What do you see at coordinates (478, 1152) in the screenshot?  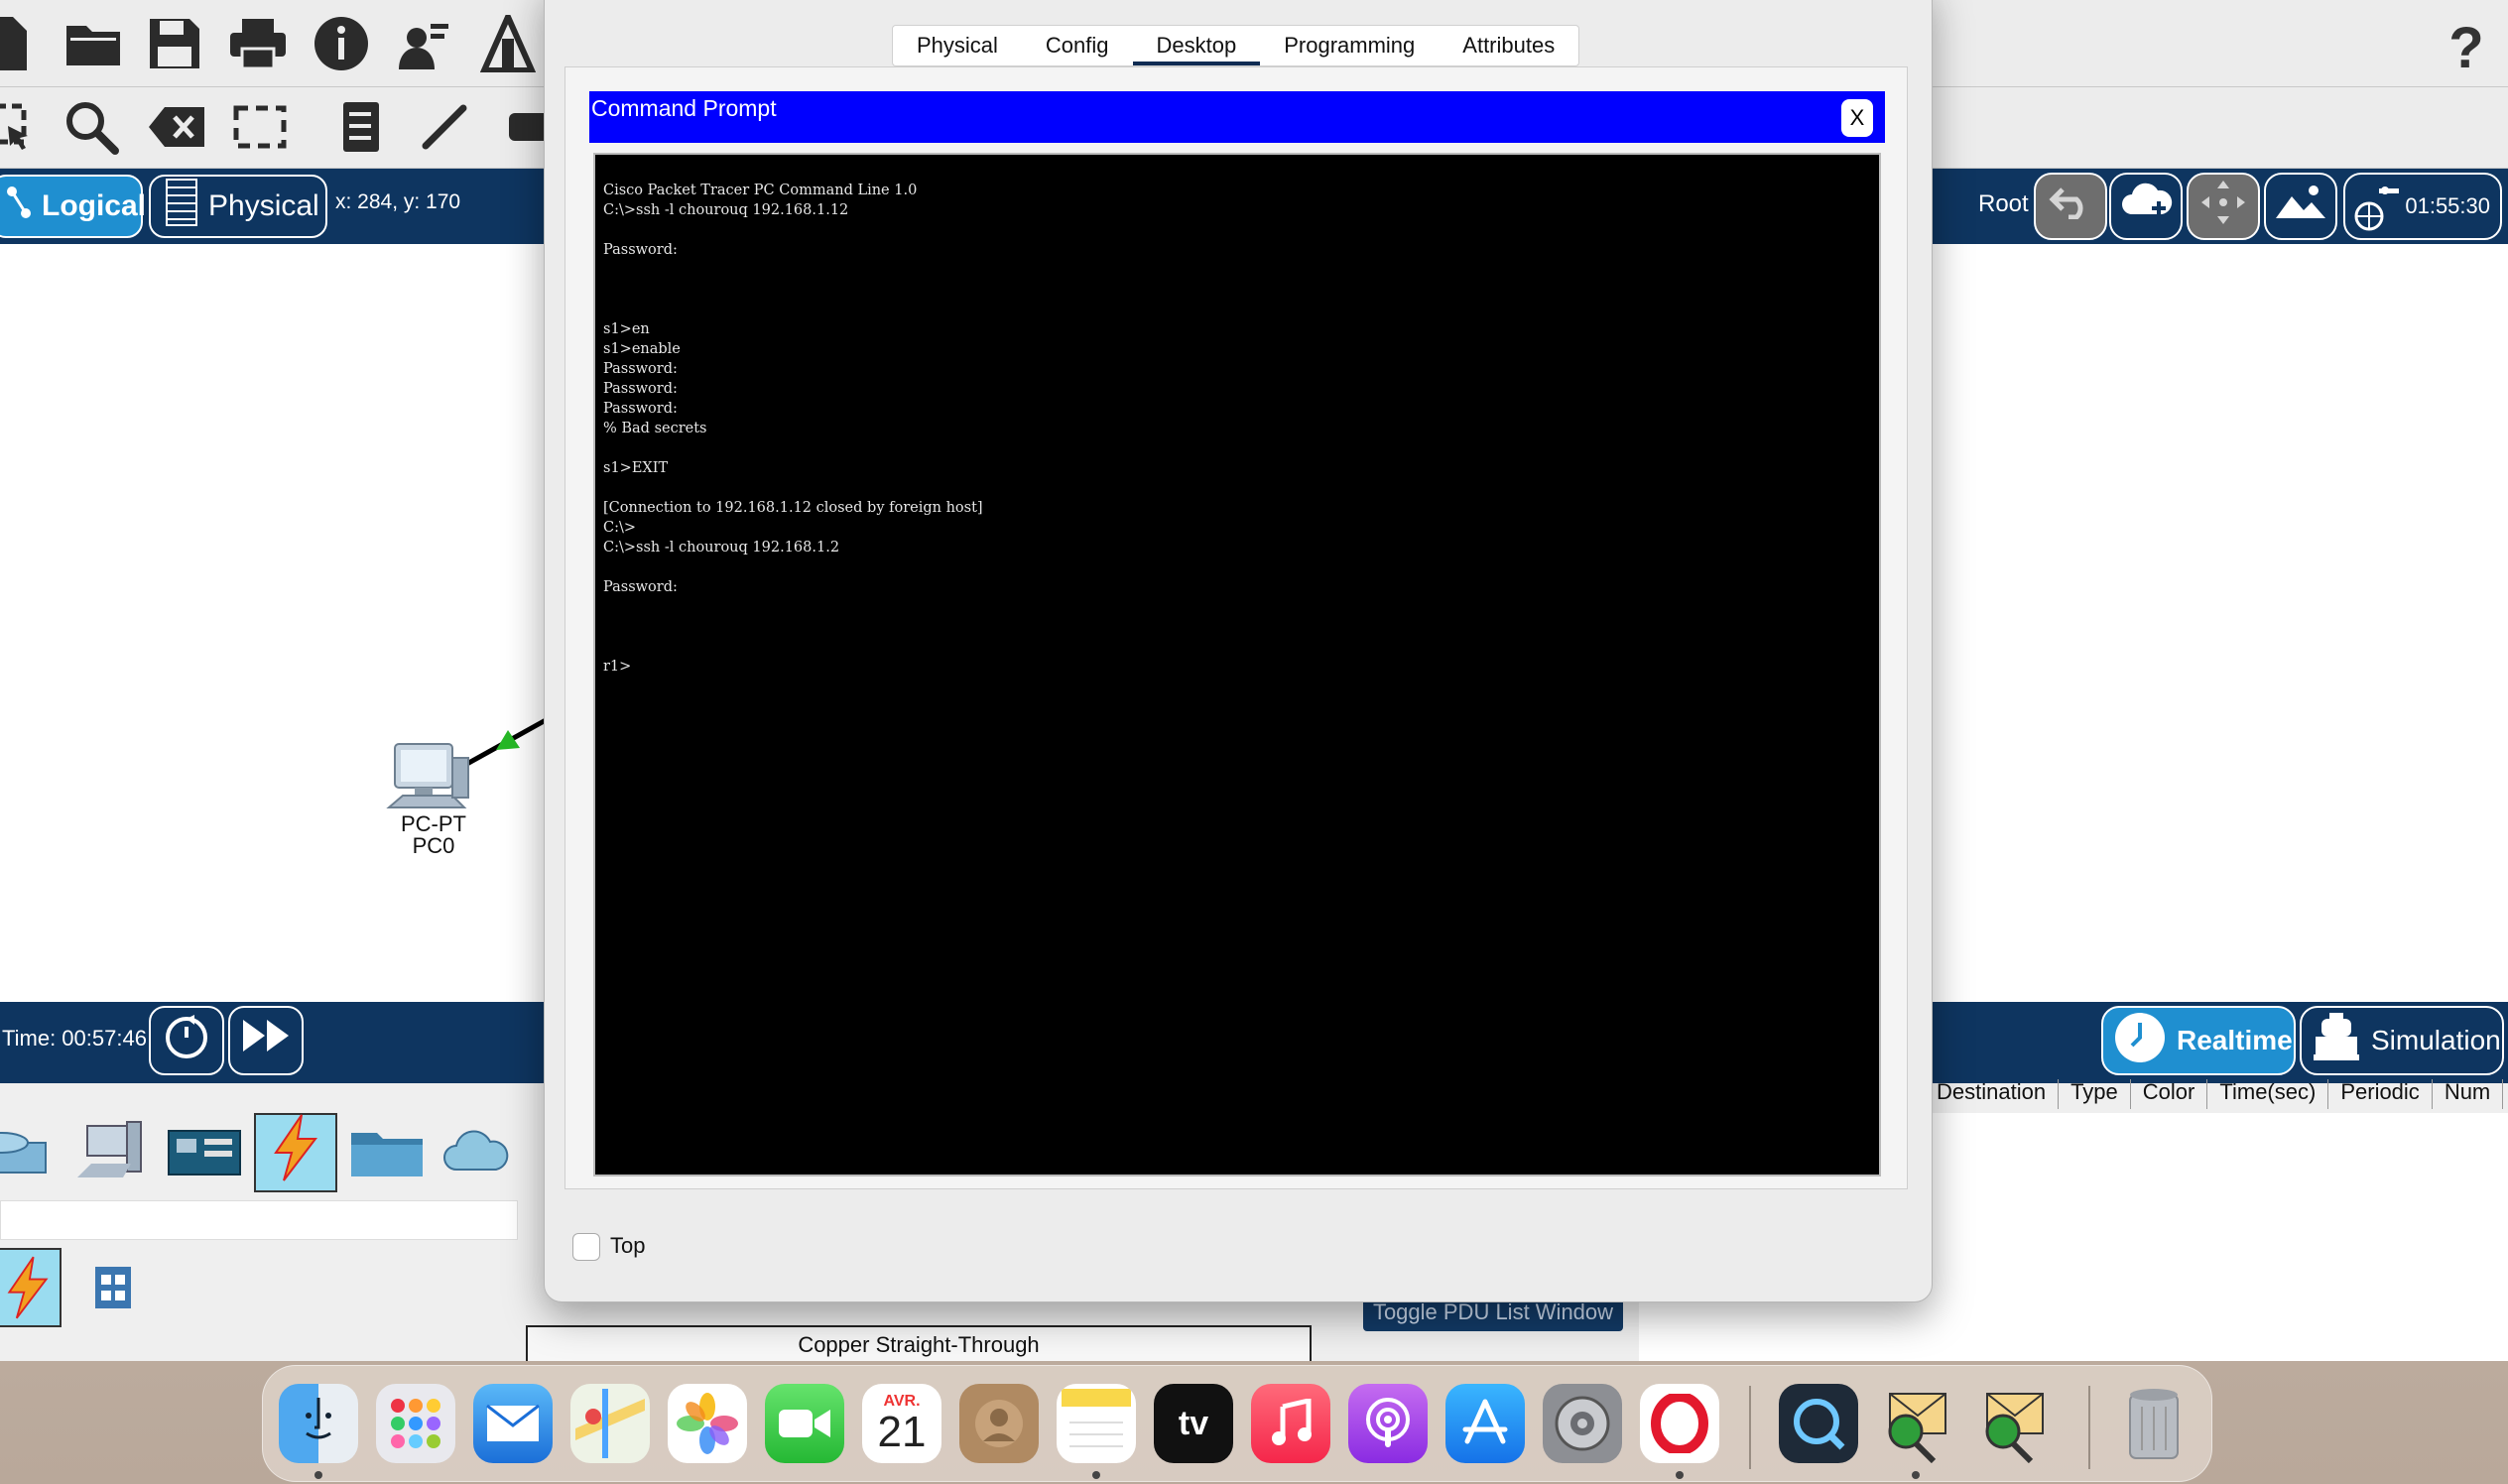 I see `multiuser-cloud-category` at bounding box center [478, 1152].